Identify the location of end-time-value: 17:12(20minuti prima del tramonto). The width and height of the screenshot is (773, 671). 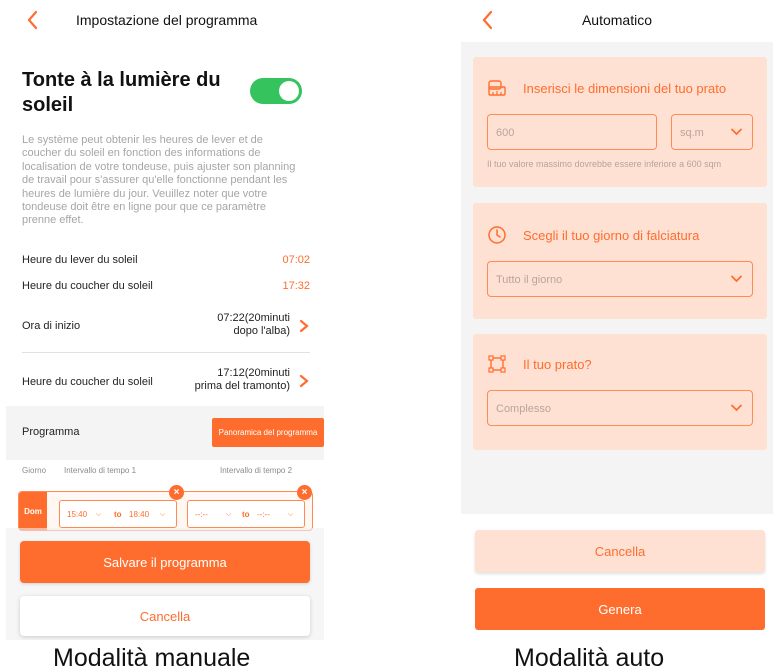
(225, 380).